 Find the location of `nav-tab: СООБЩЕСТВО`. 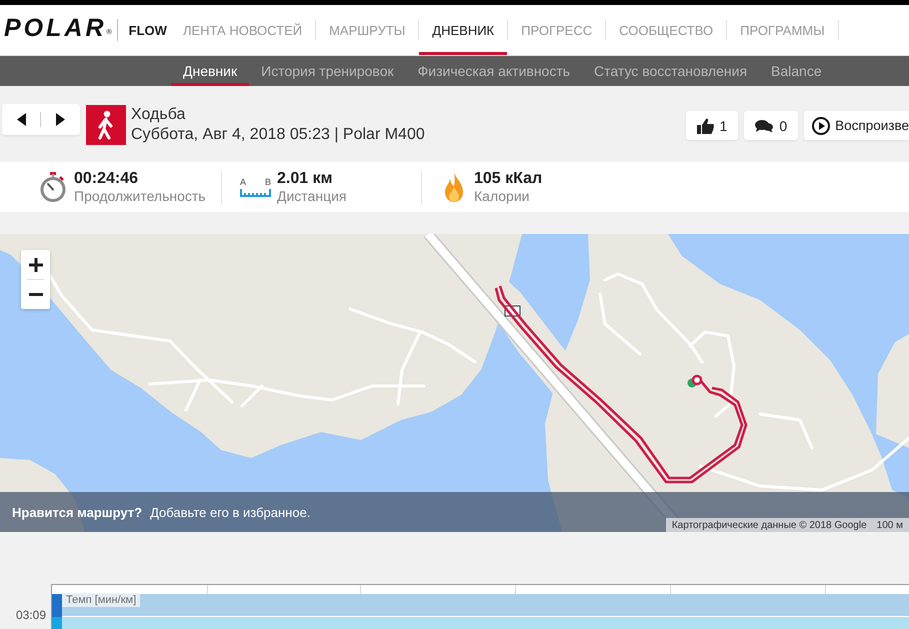

nav-tab: СООБЩЕСТВО is located at coordinates (666, 30).